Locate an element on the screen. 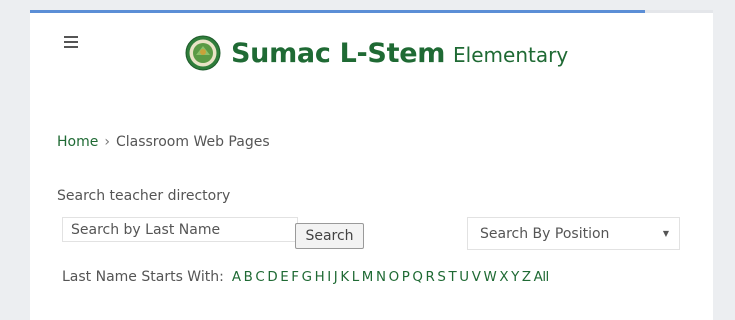  letter-link-t: T is located at coordinates (453, 277).